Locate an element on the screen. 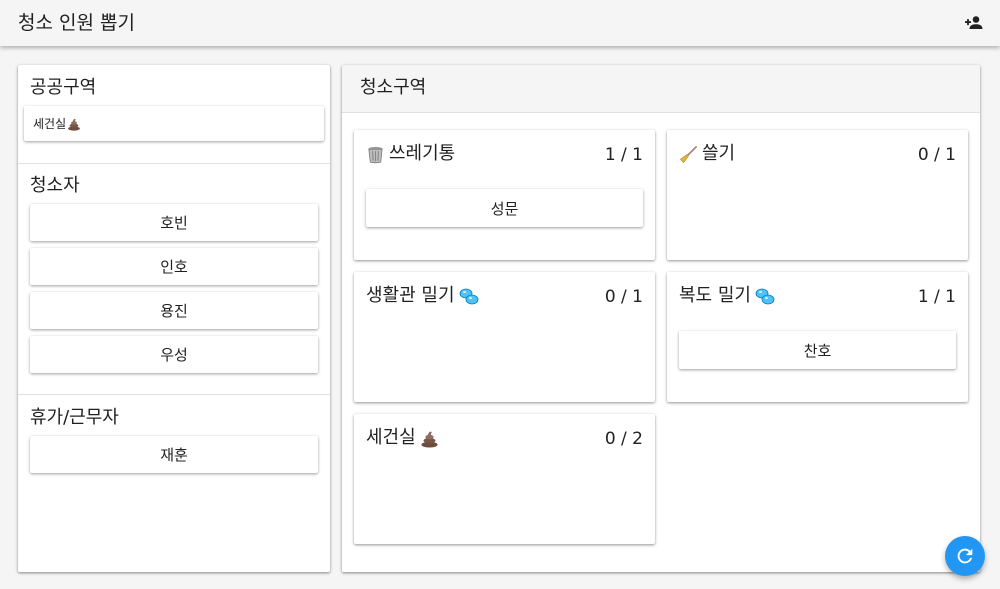 The image size is (1000, 589). zone-name: 쓸기 is located at coordinates (719, 153).